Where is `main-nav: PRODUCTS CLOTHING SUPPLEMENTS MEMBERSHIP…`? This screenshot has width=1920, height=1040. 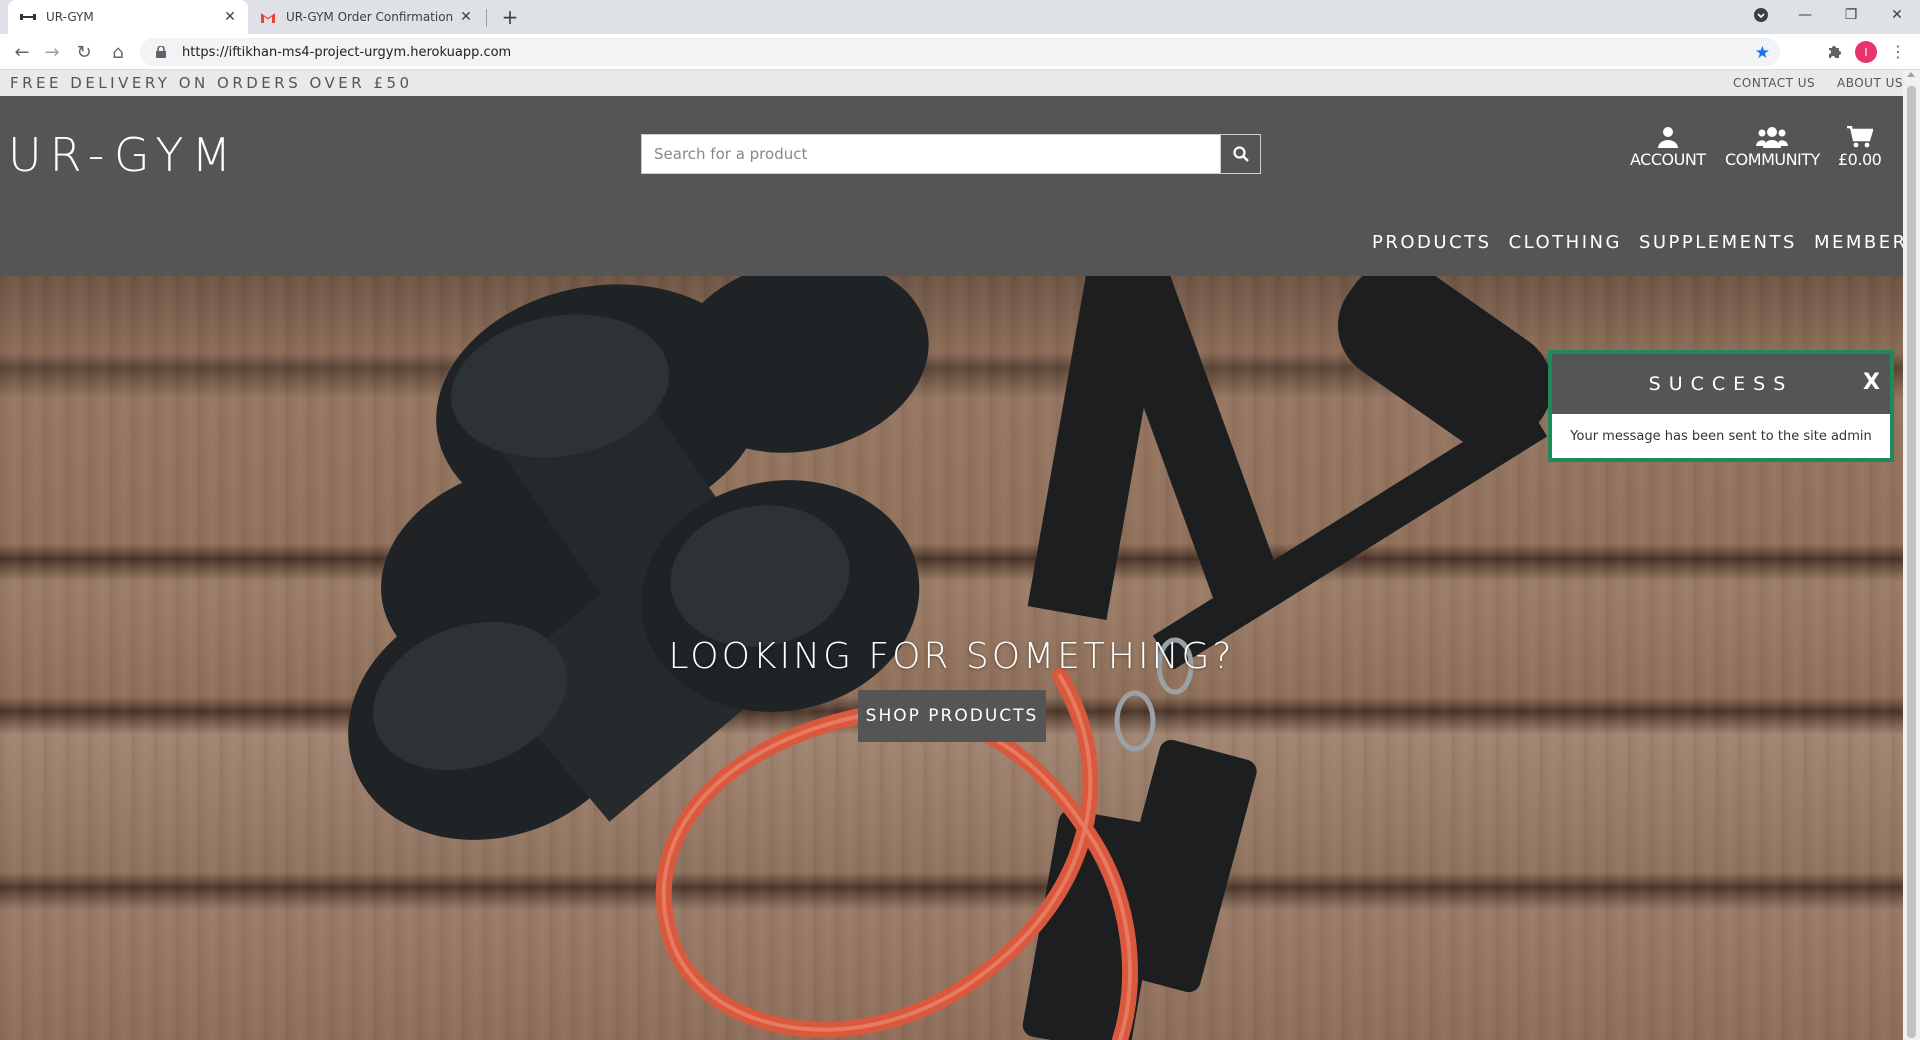 main-nav: PRODUCTS CLOTHING SUPPLEMENTS MEMBERSHIP… is located at coordinates (1637, 246).